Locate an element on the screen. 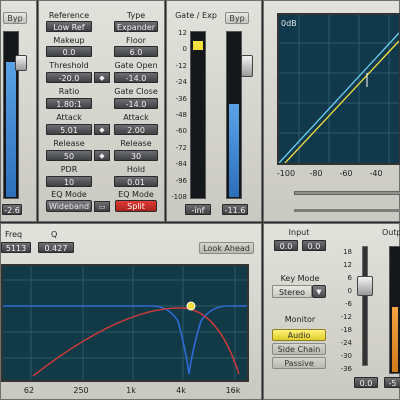 The image size is (400, 400). gate-fader-handle is located at coordinates (247, 66).